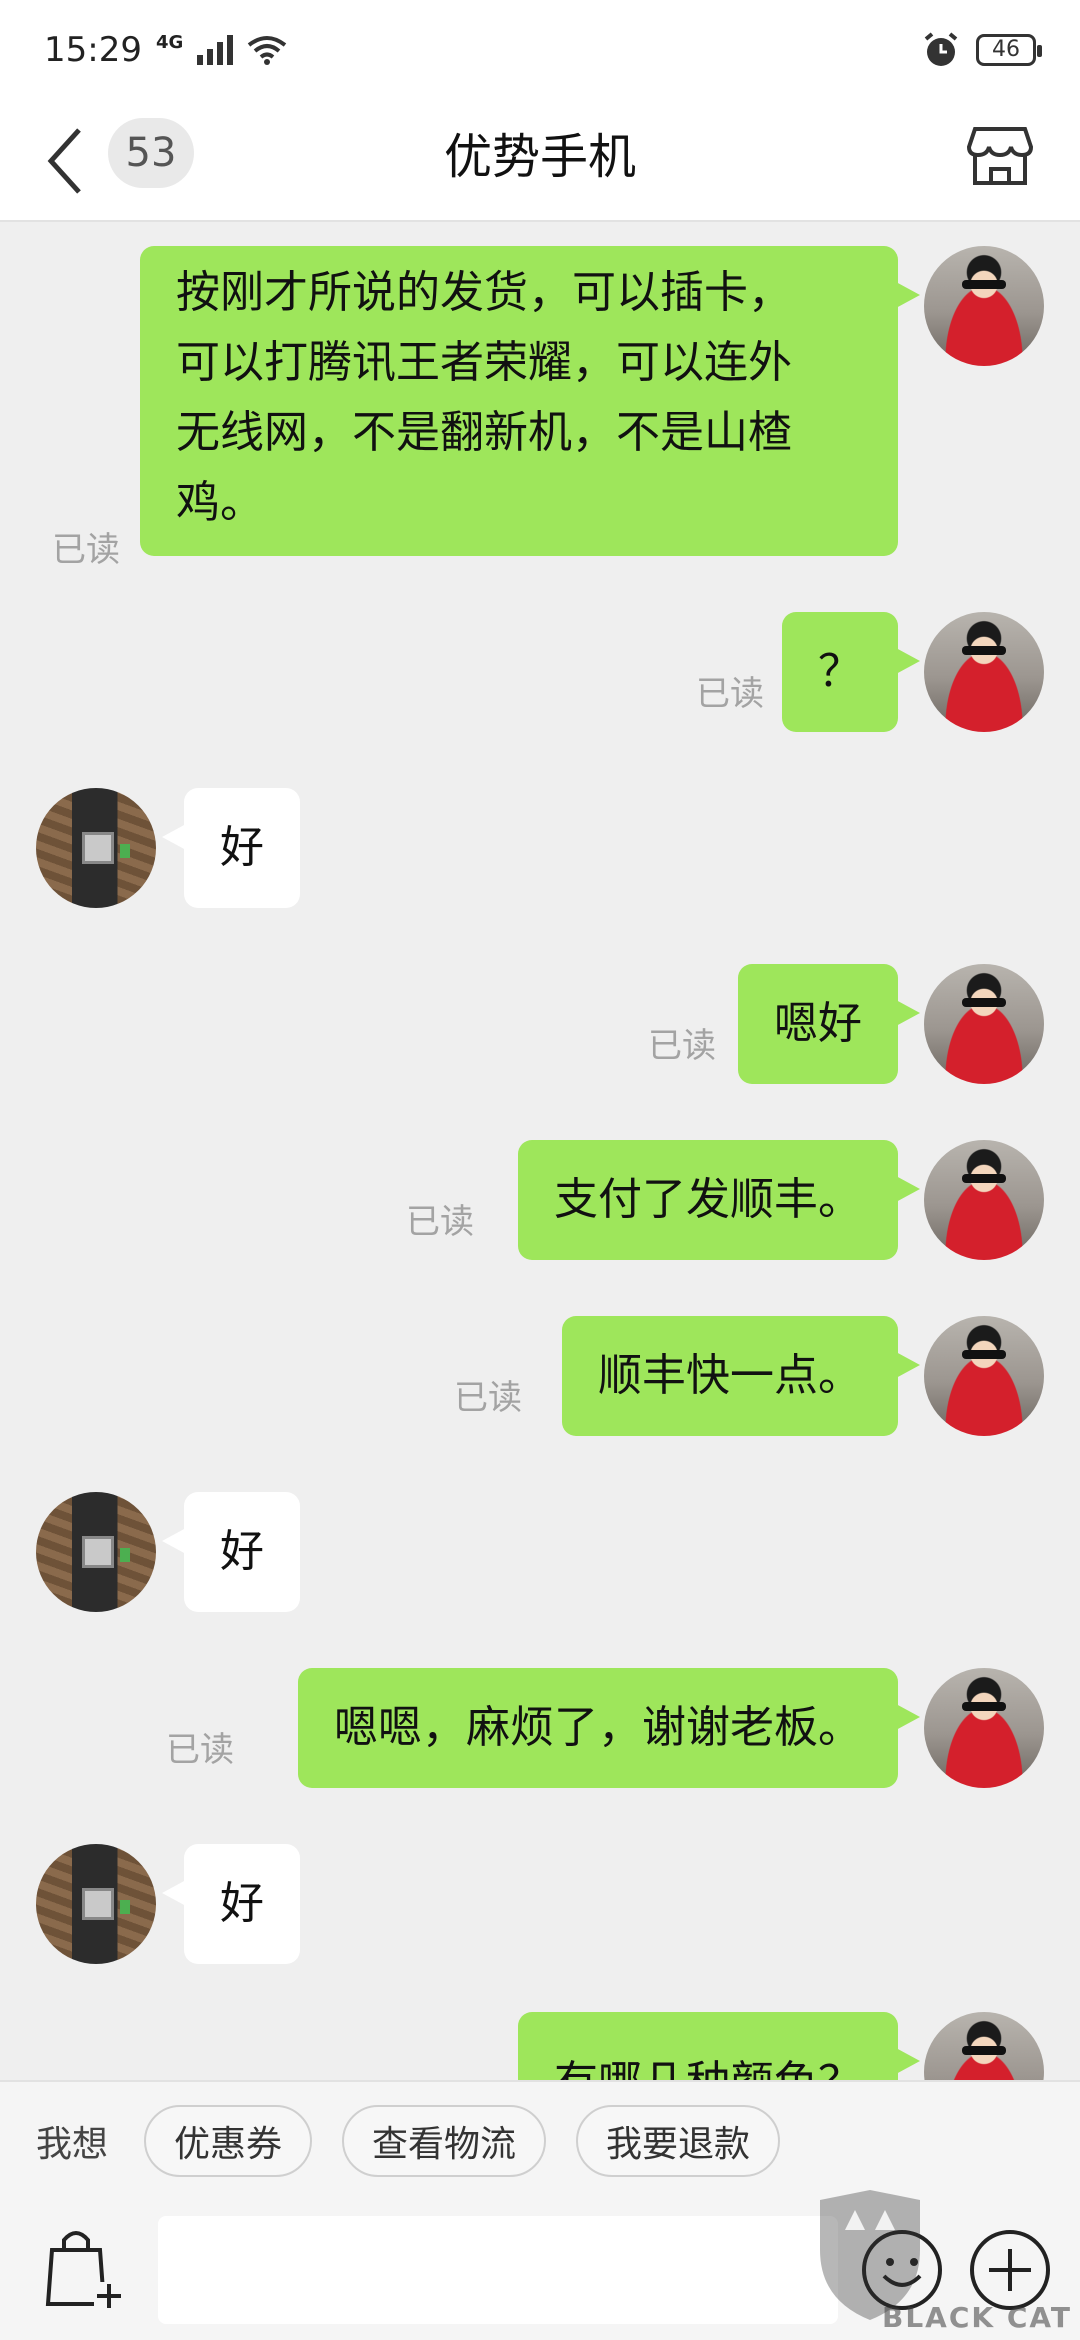 This screenshot has width=1080, height=2340. I want to click on coupon-chip: 优惠券, so click(228, 2141).